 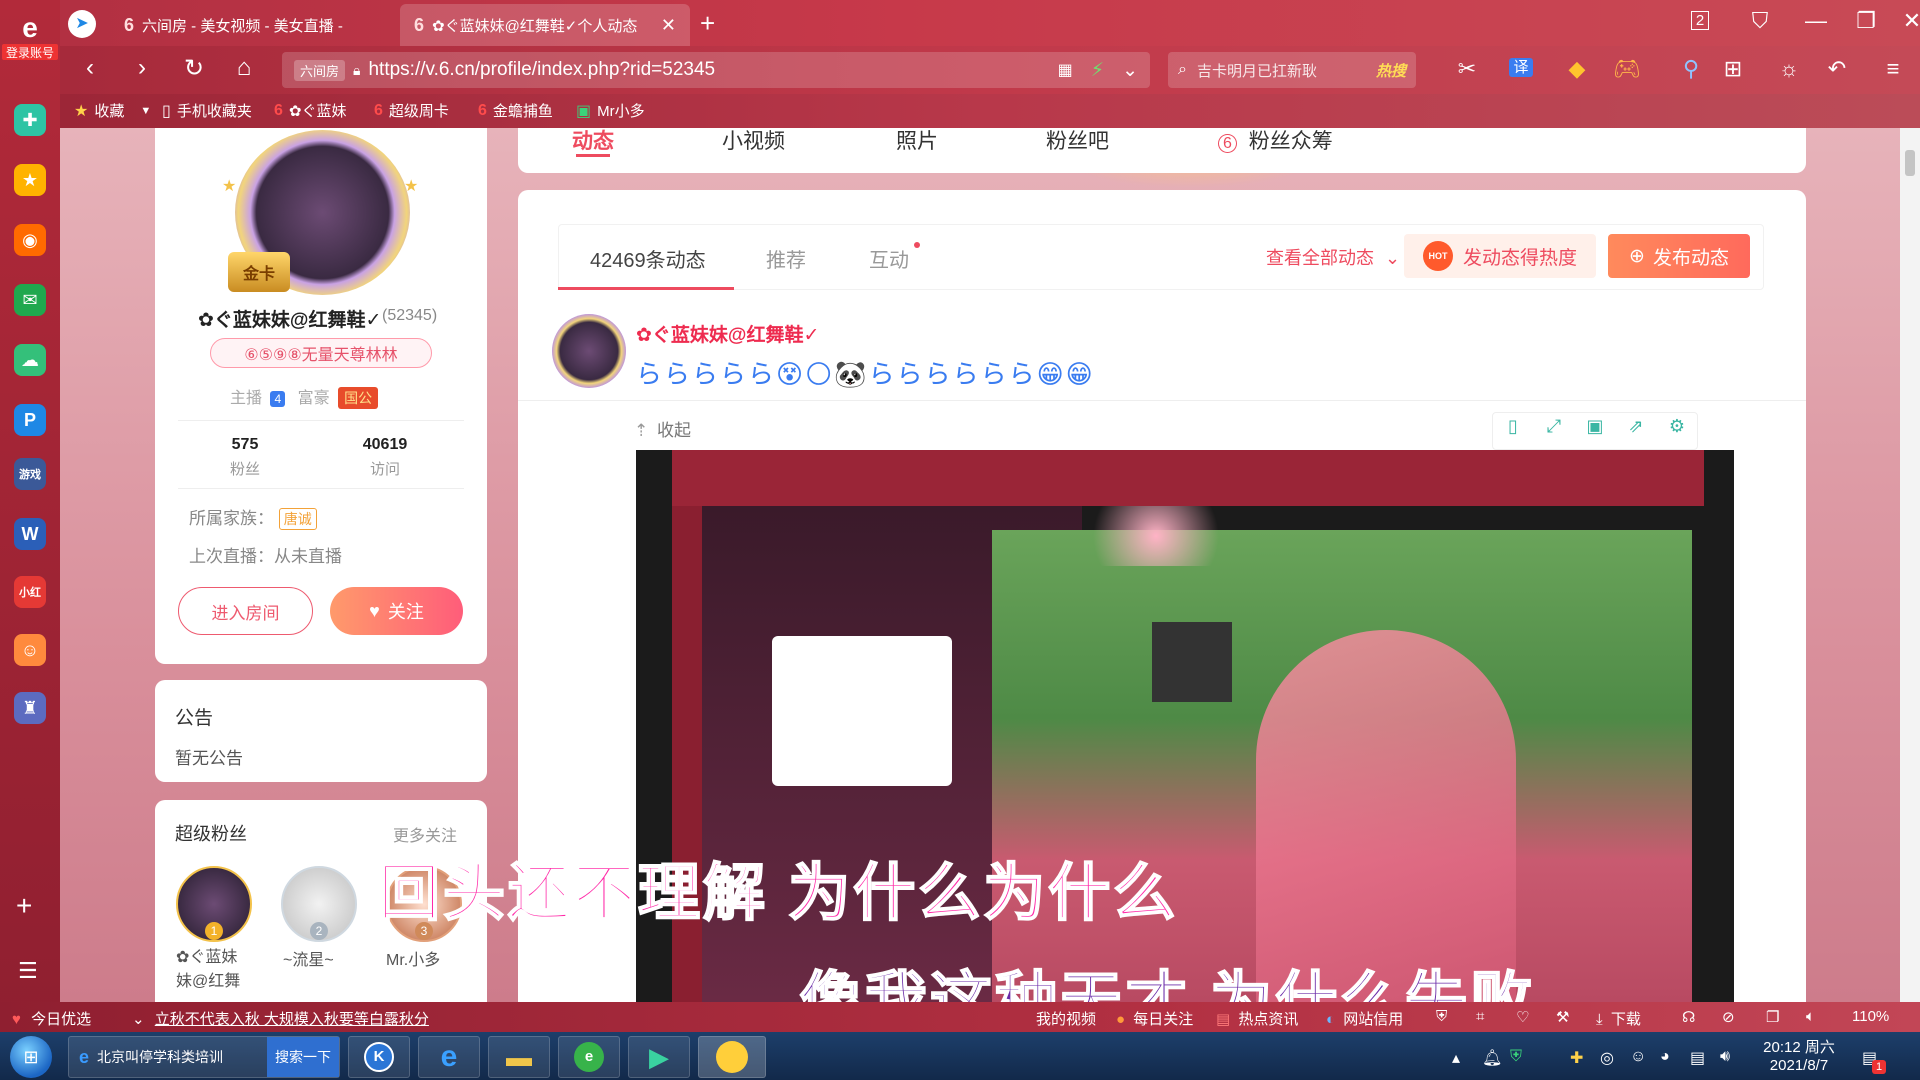 What do you see at coordinates (24, 906) in the screenshot?
I see `add-app-icon: +` at bounding box center [24, 906].